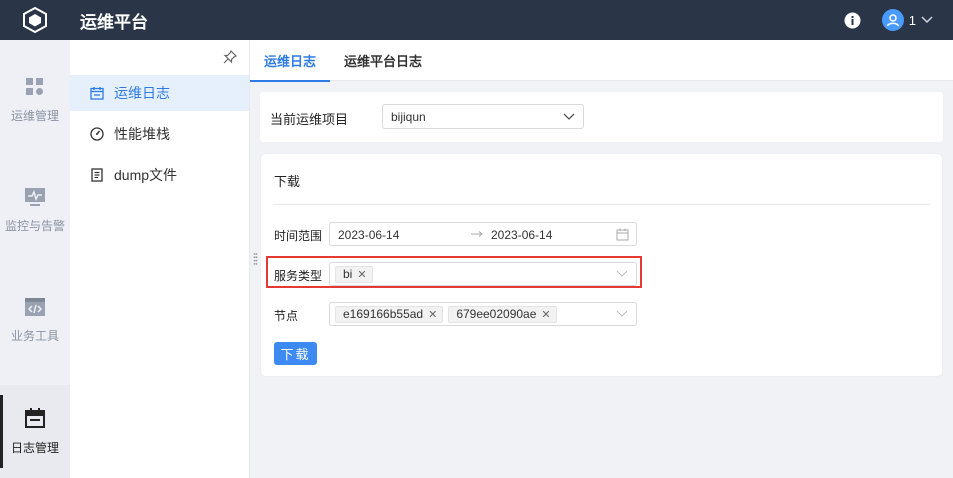 The height and width of the screenshot is (478, 953). I want to click on monitor-icon, so click(35, 196).